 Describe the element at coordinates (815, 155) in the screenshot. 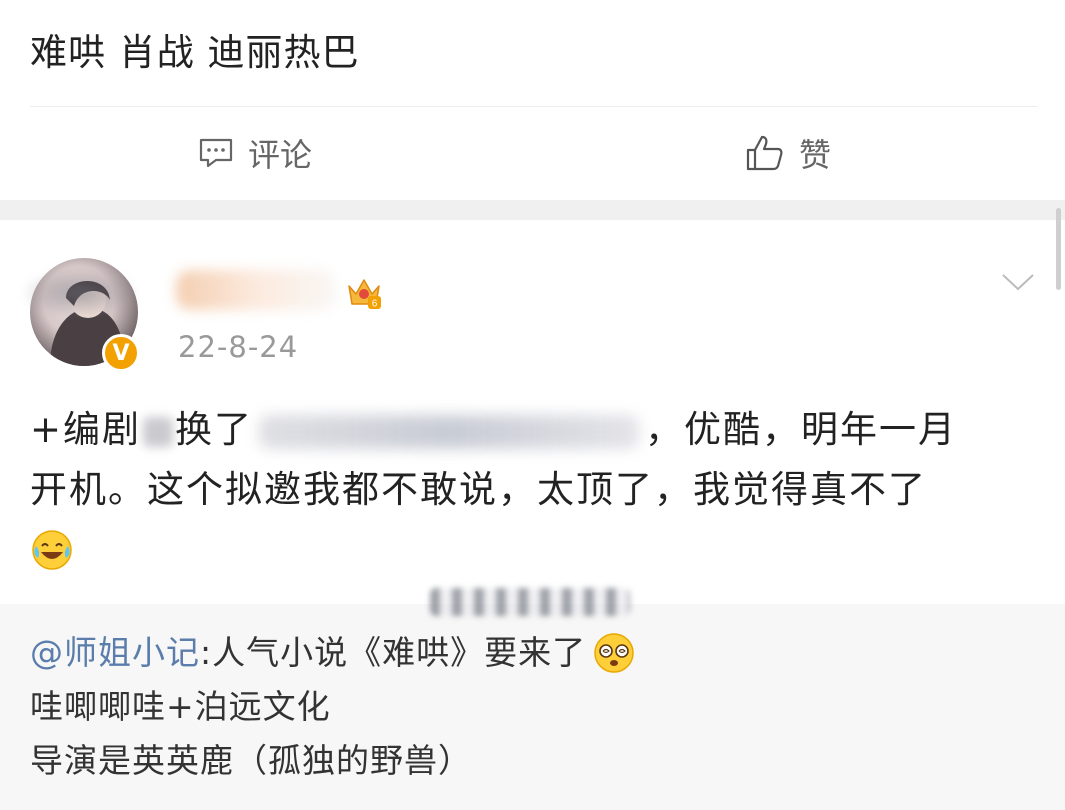

I see `like-label: 赞` at that location.